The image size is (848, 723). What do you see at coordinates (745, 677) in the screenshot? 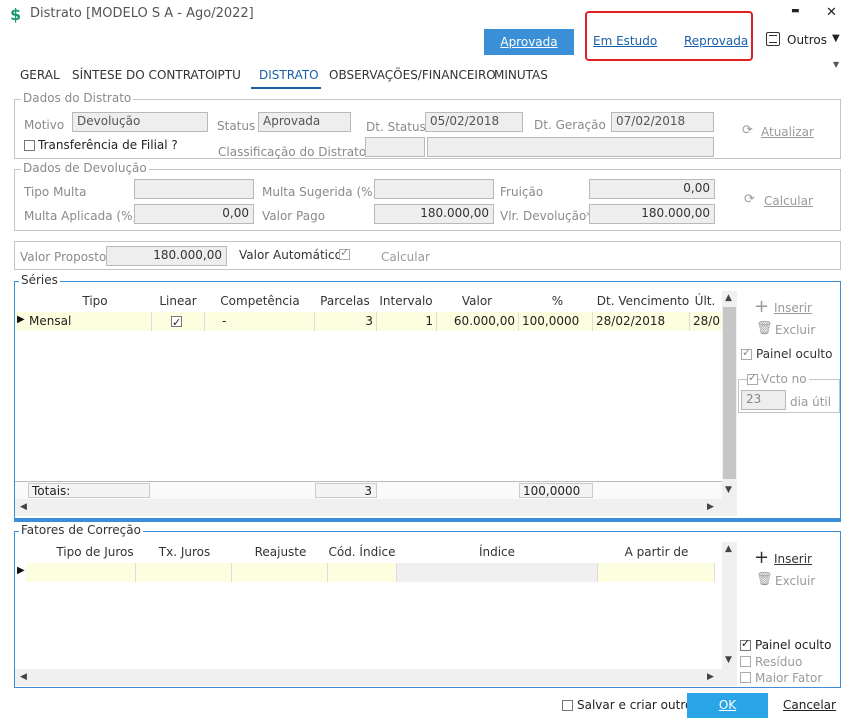
I see `maior-fator-checkbox` at bounding box center [745, 677].